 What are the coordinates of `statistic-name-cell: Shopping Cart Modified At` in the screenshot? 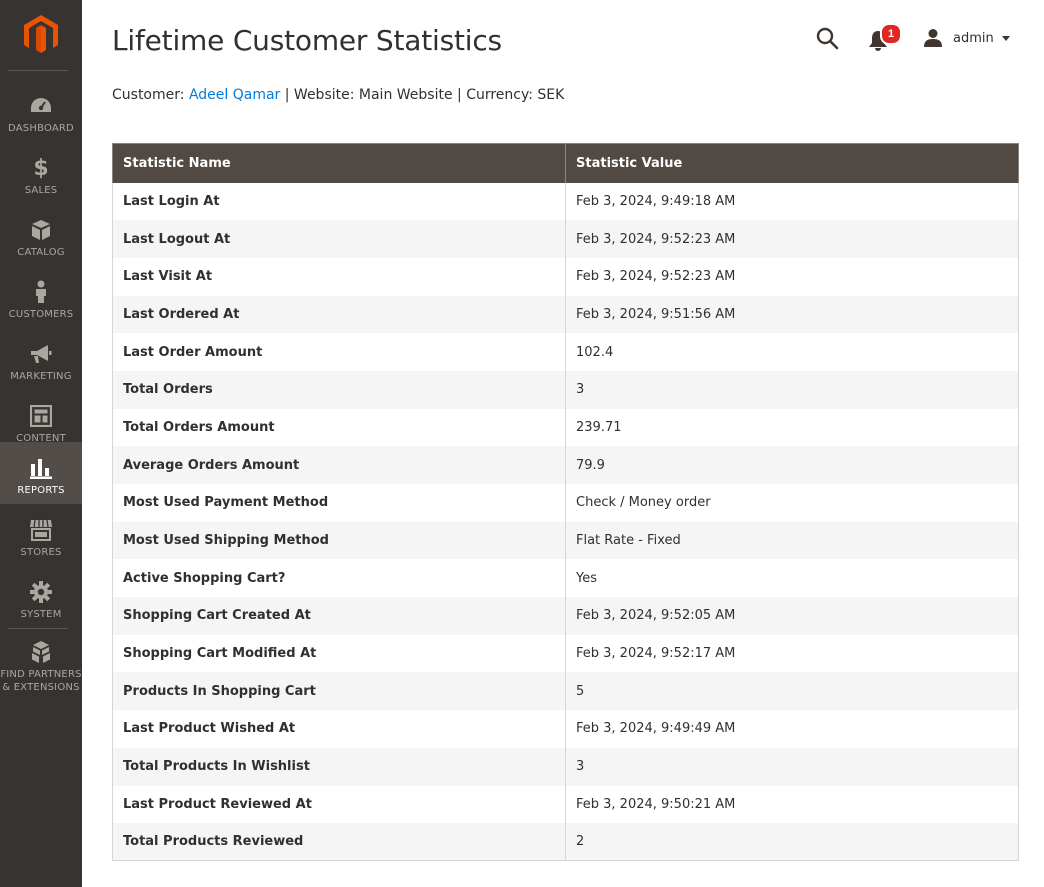 It's located at (339, 653).